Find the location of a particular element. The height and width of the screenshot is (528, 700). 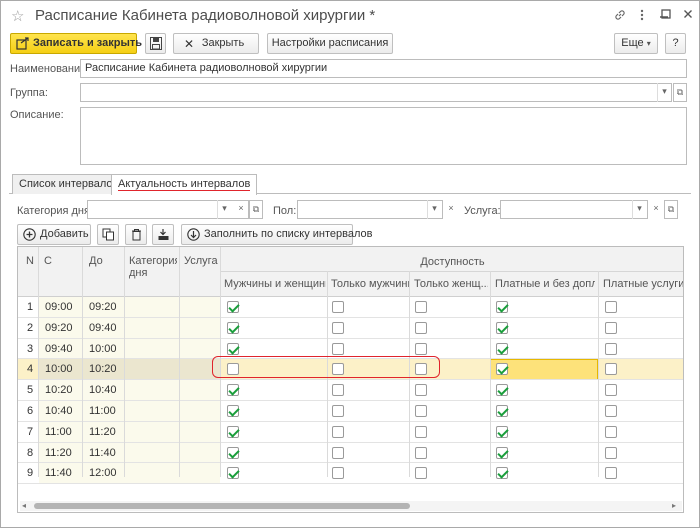

day-category-clear-icon: × is located at coordinates (241, 209).